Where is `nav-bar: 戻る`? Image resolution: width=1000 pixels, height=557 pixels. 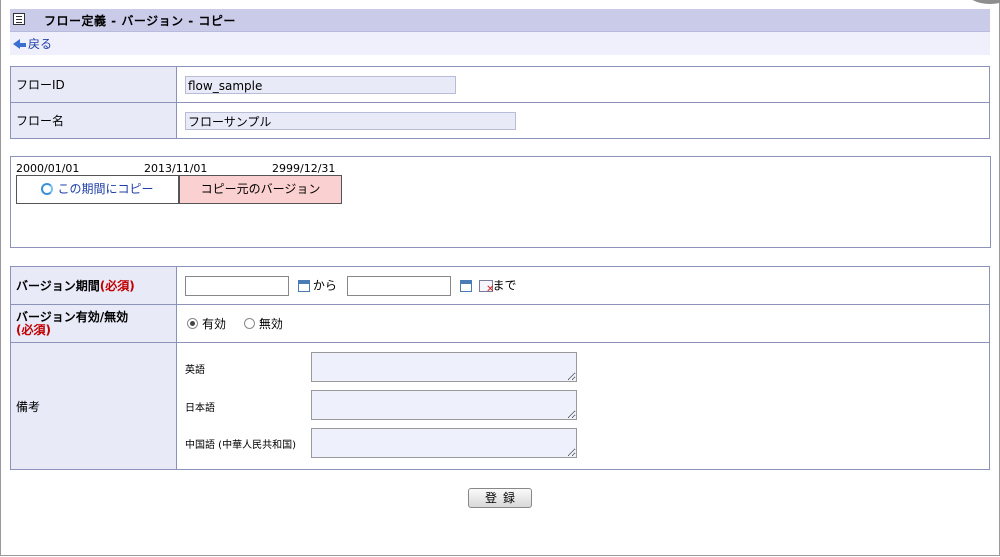
nav-bar: 戻る is located at coordinates (500, 43).